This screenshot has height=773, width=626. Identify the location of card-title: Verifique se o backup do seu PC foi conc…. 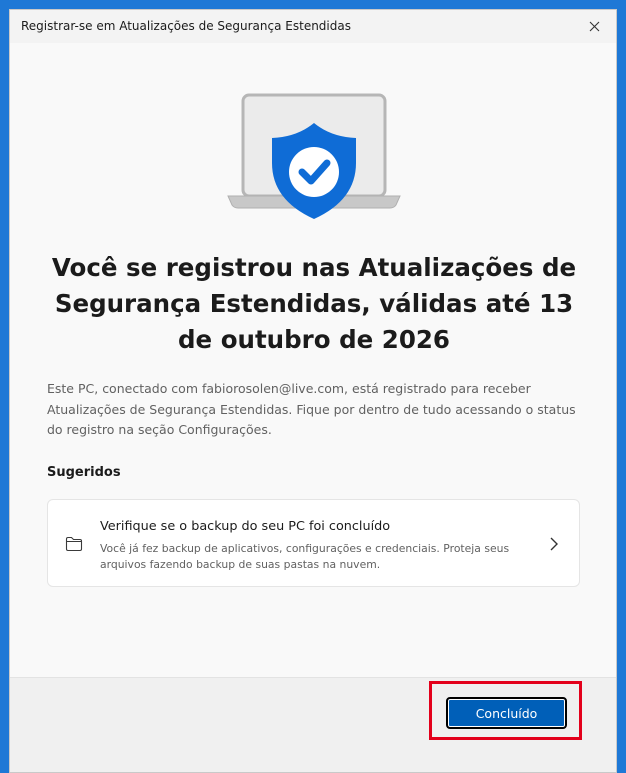
(245, 526).